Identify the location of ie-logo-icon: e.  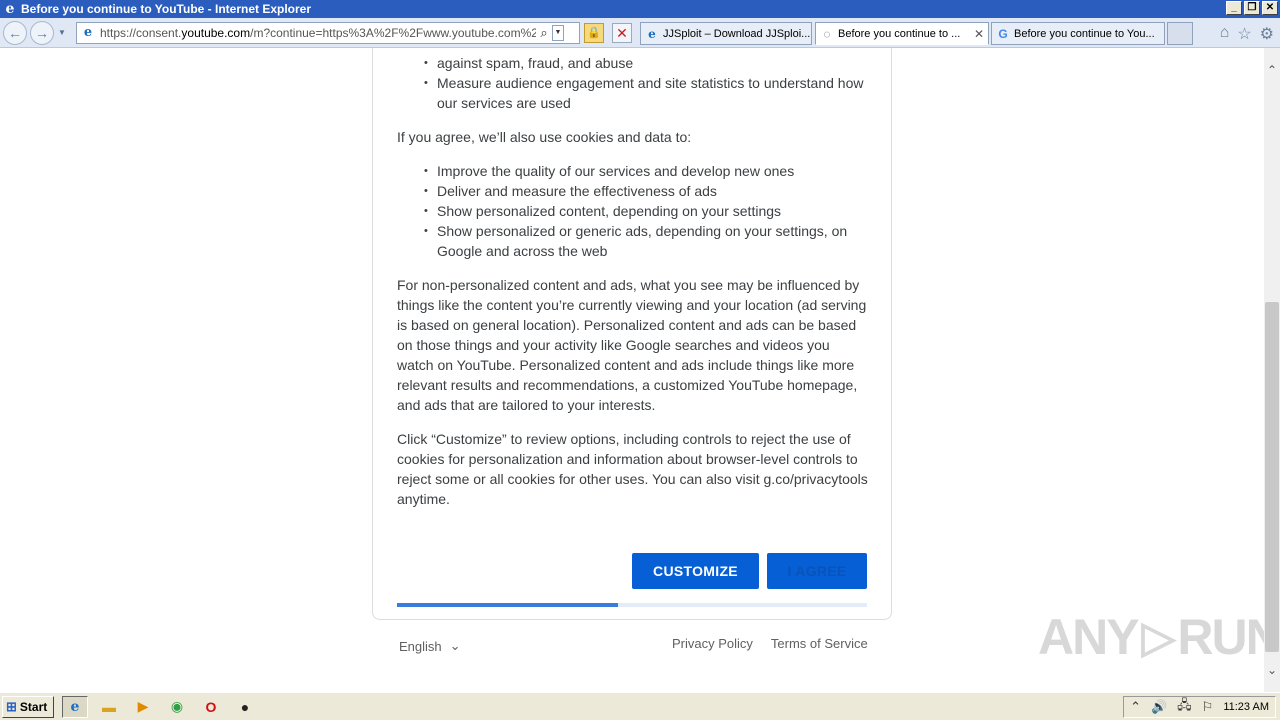
(10, 9).